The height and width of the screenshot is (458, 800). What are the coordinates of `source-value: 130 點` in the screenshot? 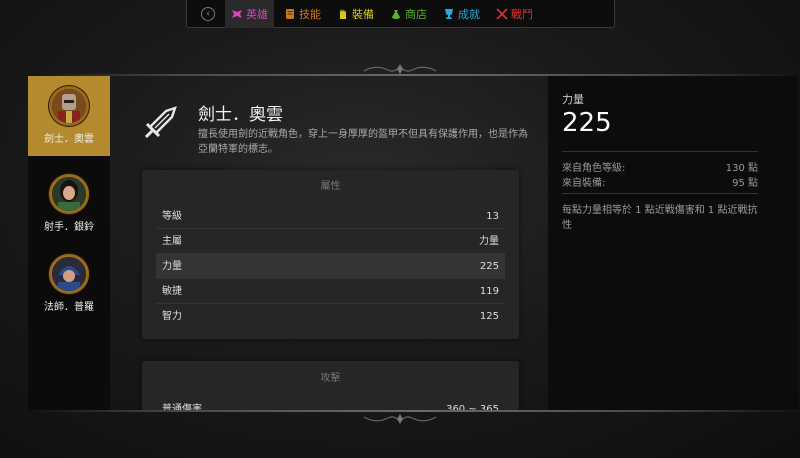 It's located at (741, 168).